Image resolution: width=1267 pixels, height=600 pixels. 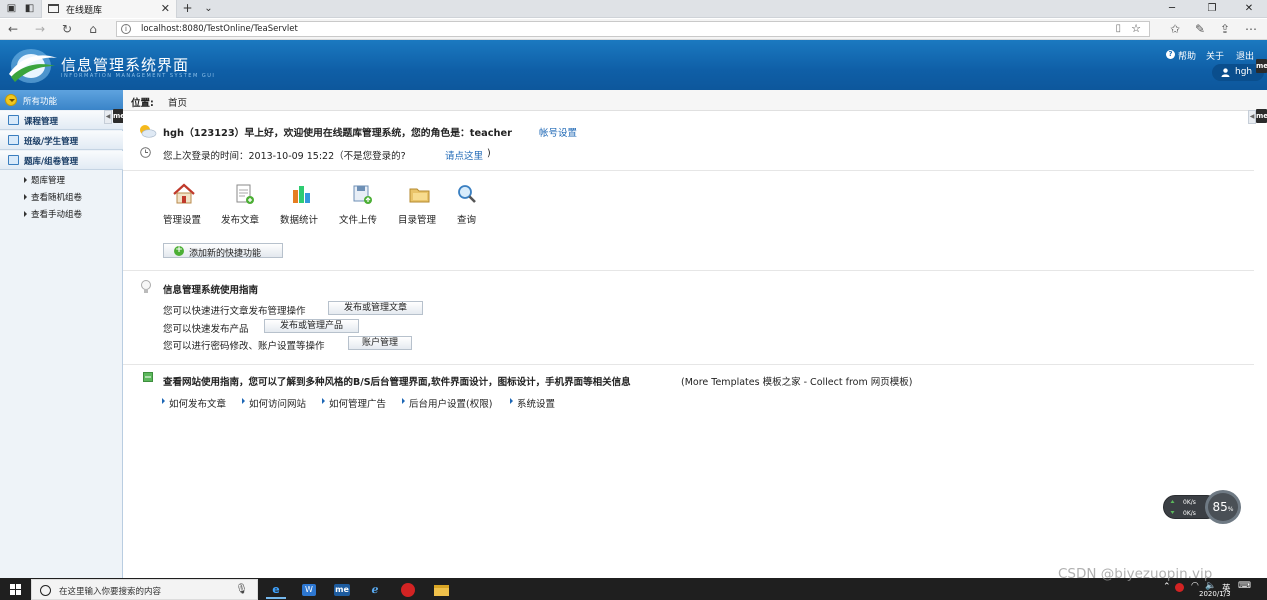 What do you see at coordinates (1187, 55) in the screenshot?
I see `help-link: 帮助` at bounding box center [1187, 55].